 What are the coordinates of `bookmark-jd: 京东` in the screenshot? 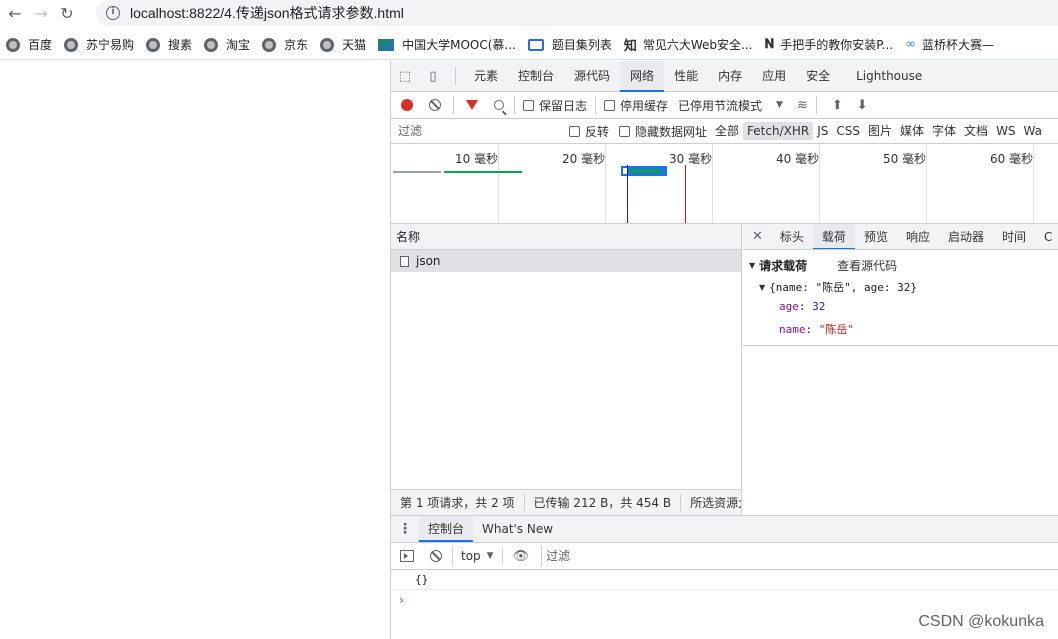 It's located at (285, 44).